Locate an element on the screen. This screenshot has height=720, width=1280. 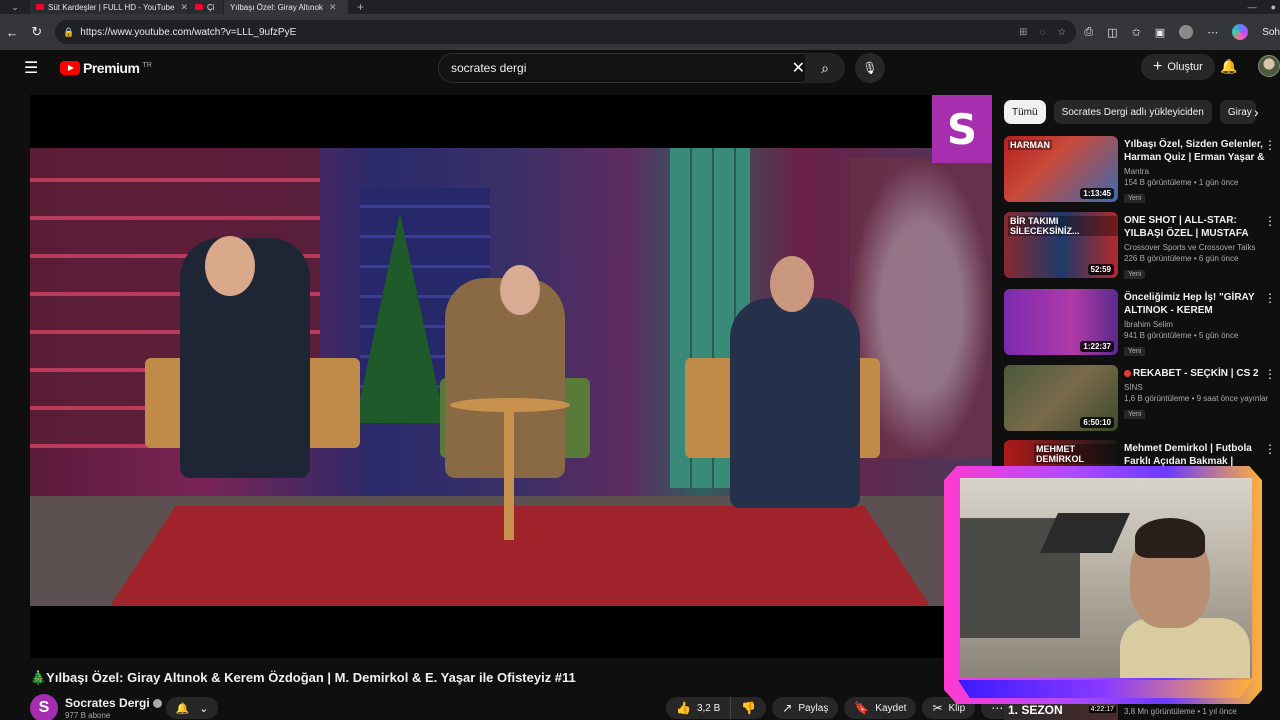
search-input: socrates dergi ✕ is located at coordinates (627, 68).